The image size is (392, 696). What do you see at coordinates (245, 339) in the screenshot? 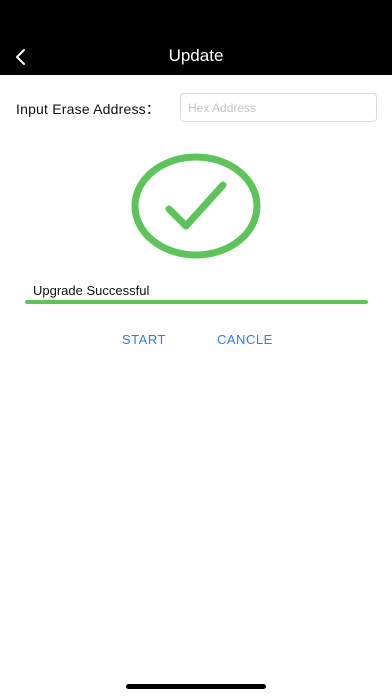
I see `cancel-button: CANCLE` at bounding box center [245, 339].